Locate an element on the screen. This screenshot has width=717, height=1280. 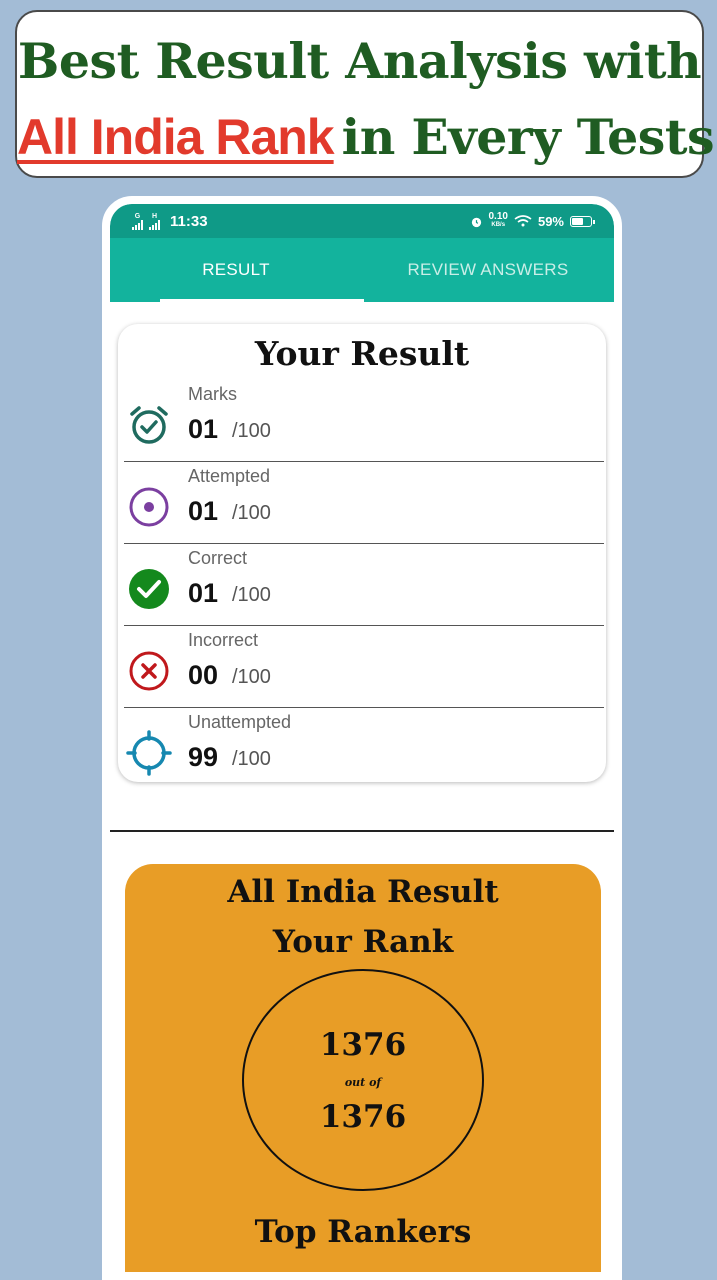
rank-out-of: out of is located at coordinates (363, 1082).